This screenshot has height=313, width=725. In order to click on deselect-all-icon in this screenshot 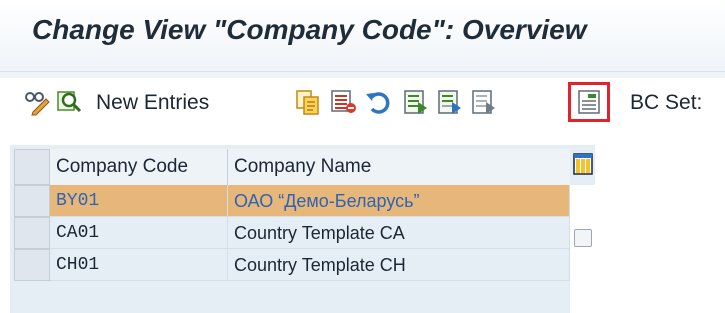, I will do `click(484, 102)`.